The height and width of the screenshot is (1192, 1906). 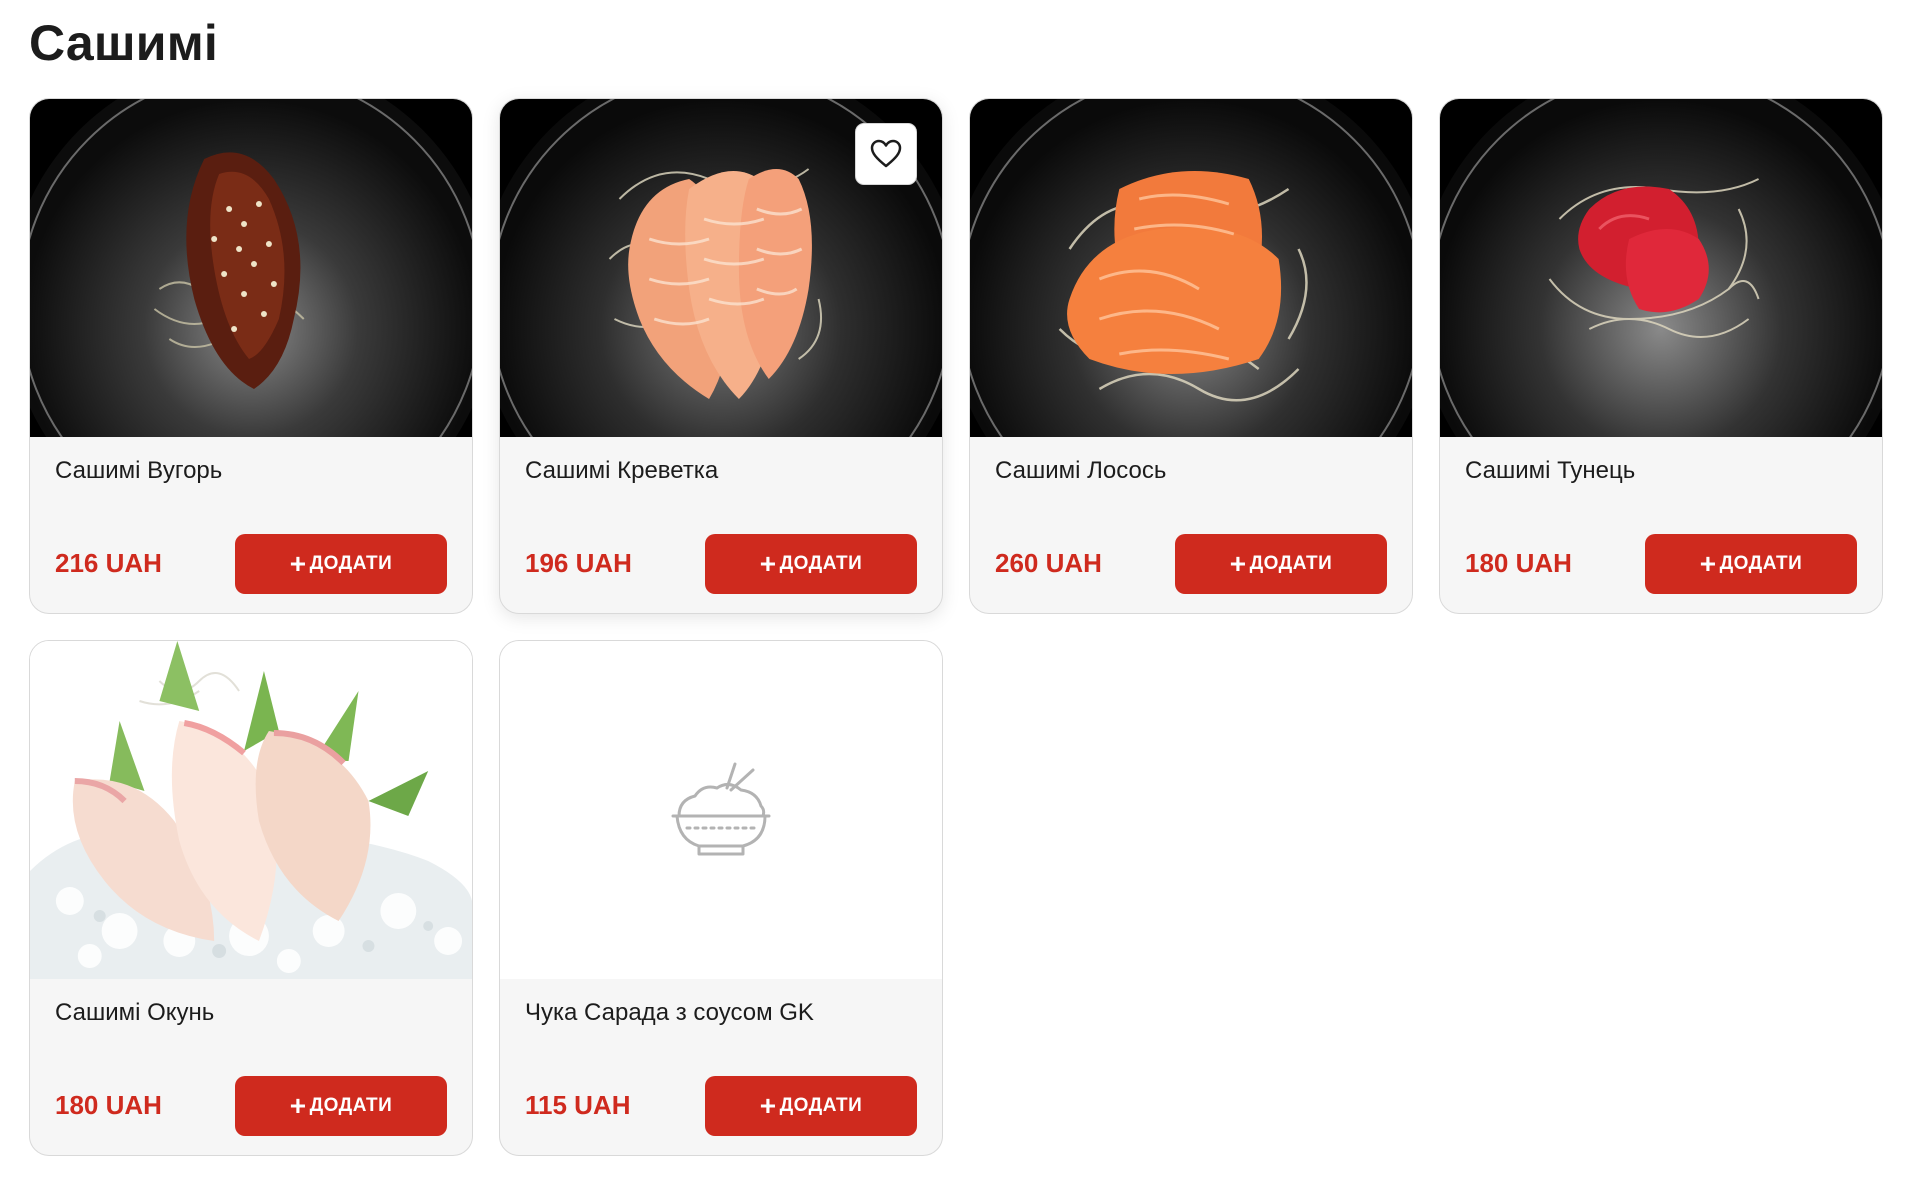 I want to click on product-card: Сашимі Вугорь 216 UAH + ДОДАТИ, so click(x=251, y=356).